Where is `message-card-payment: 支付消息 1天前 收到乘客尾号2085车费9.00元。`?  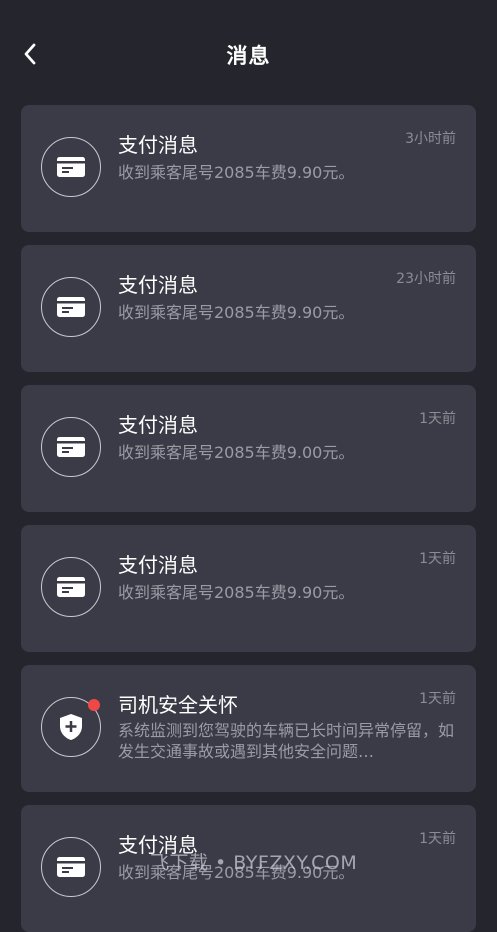
message-card-payment: 支付消息 1天前 收到乘客尾号2085车费9.00元。 is located at coordinates (248, 448).